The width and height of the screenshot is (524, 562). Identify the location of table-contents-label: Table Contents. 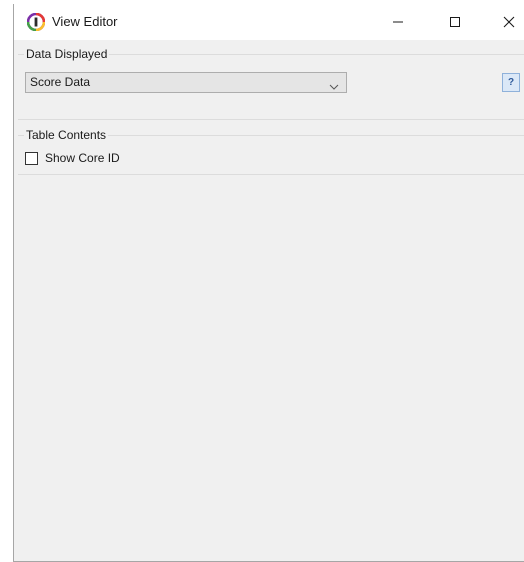
(66, 135).